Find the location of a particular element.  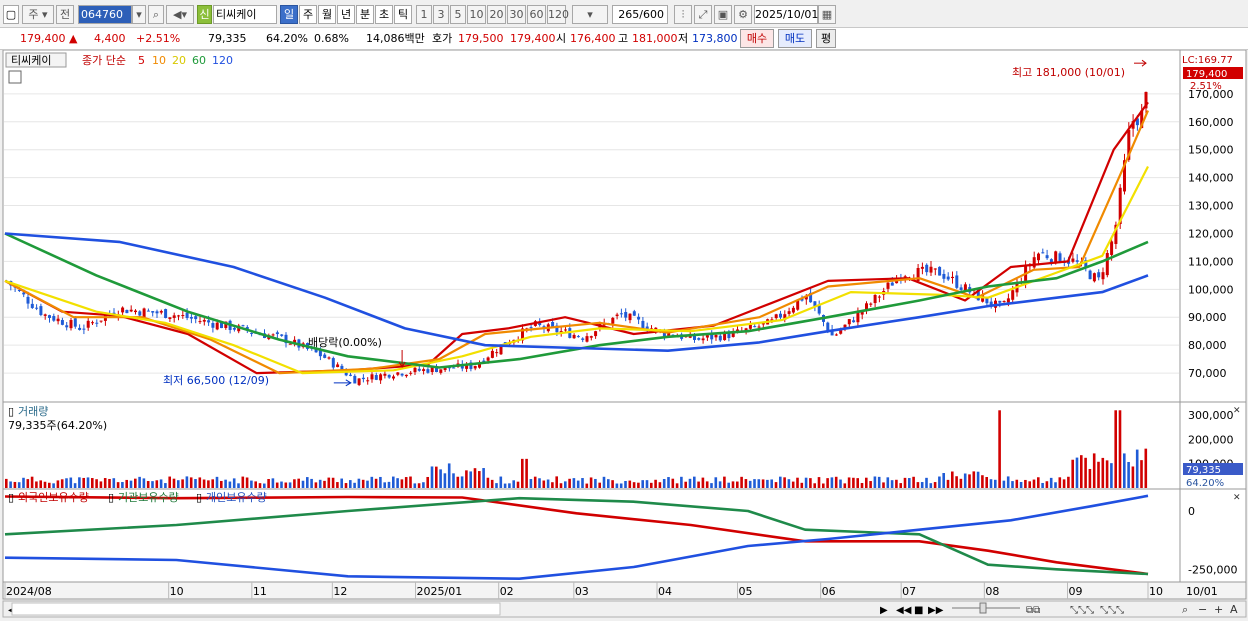

eval-button: 평 is located at coordinates (826, 38).